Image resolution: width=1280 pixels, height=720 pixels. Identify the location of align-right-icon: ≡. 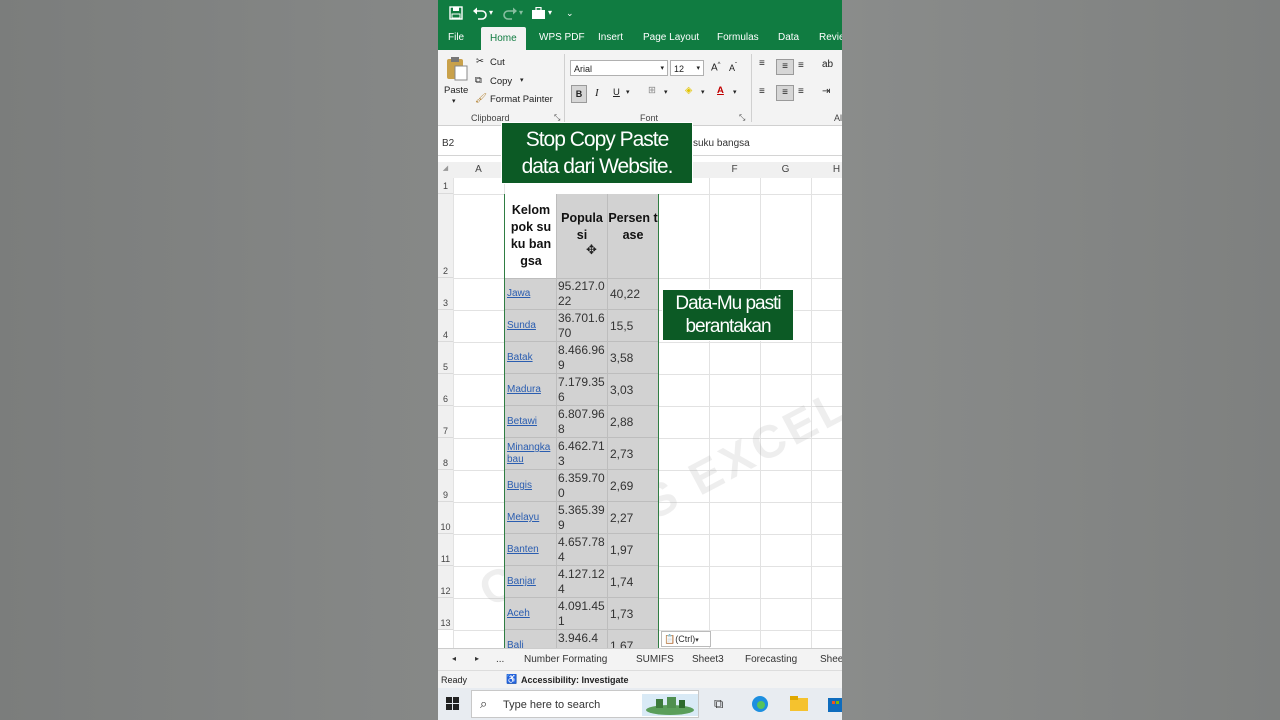
(801, 91).